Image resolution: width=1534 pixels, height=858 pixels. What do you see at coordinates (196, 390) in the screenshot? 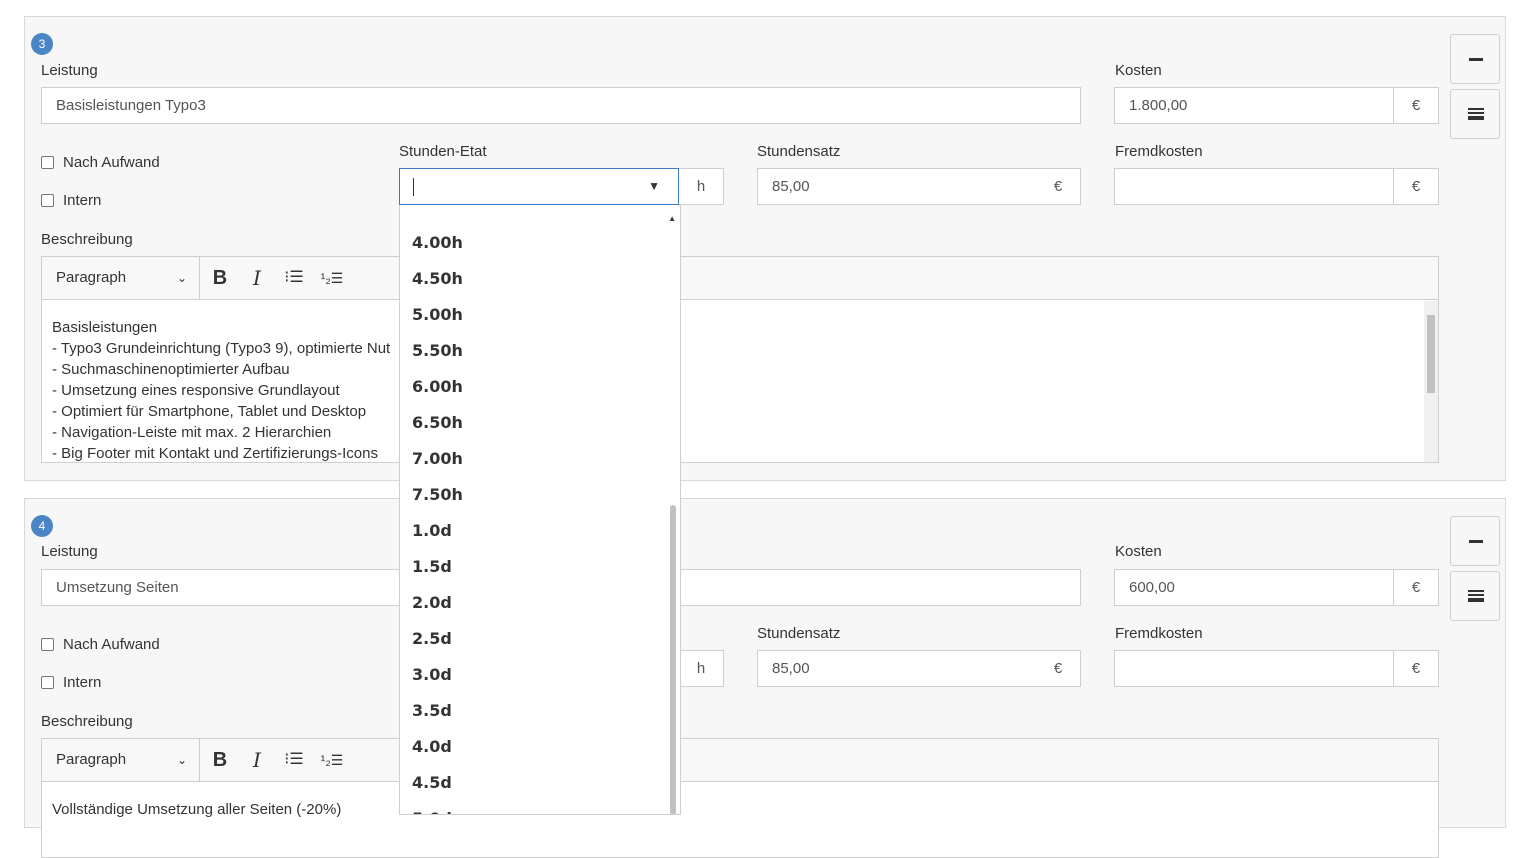
I see `content-line: - Umsetzung eines responsive Grundlayout` at bounding box center [196, 390].